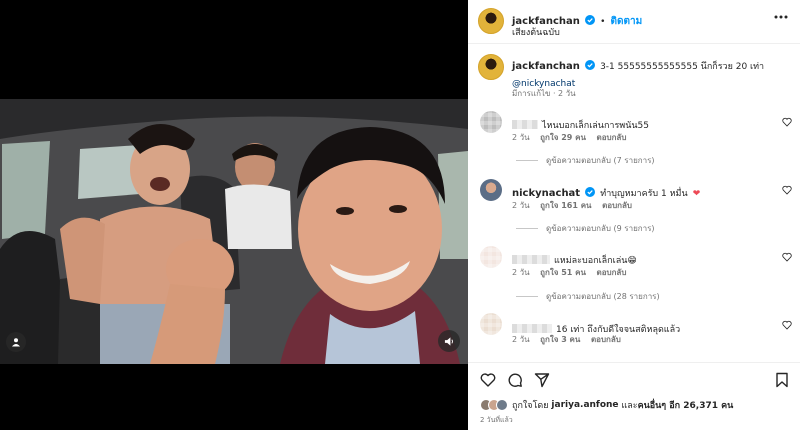 The height and width of the screenshot is (430, 800). I want to click on caption-avatar, so click(491, 67).